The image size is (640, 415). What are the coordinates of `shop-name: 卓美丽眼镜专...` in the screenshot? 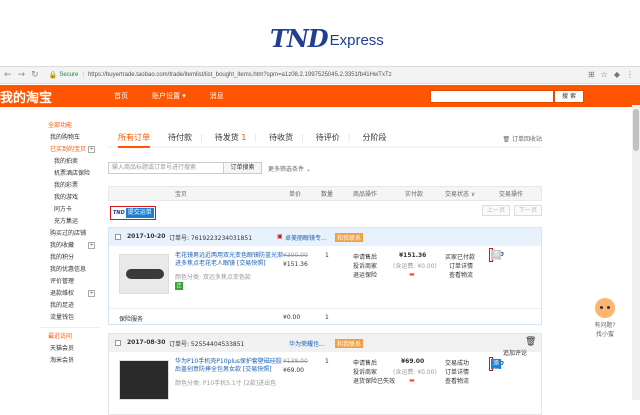 It's located at (306, 237).